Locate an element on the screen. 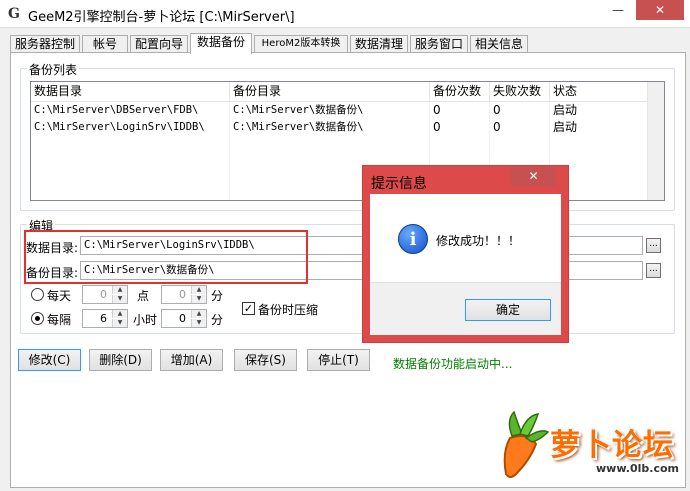 This screenshot has height=491, width=690. hour-unit-label: 点 is located at coordinates (143, 296).